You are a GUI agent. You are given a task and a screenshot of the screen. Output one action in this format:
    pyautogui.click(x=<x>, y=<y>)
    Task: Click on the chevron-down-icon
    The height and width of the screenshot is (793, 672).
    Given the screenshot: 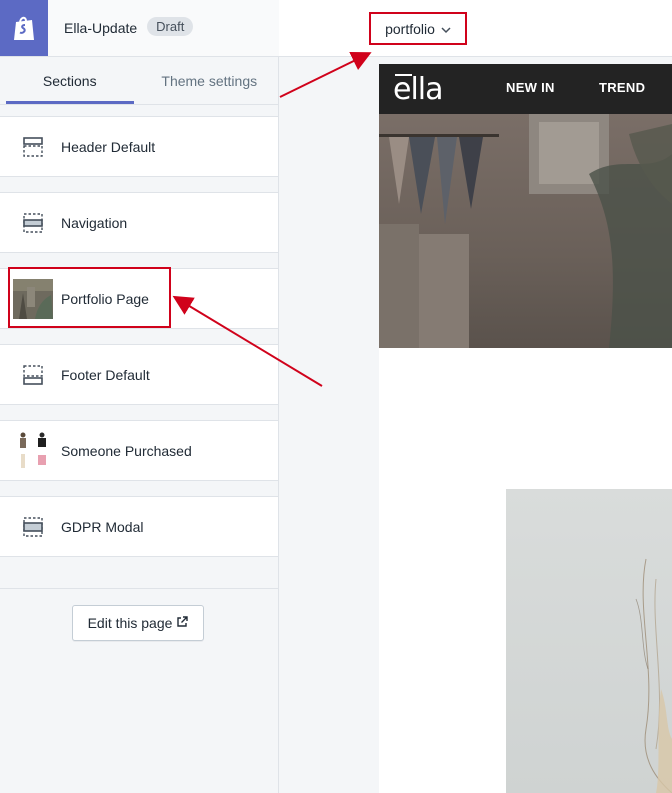 What is the action you would take?
    pyautogui.click(x=446, y=29)
    